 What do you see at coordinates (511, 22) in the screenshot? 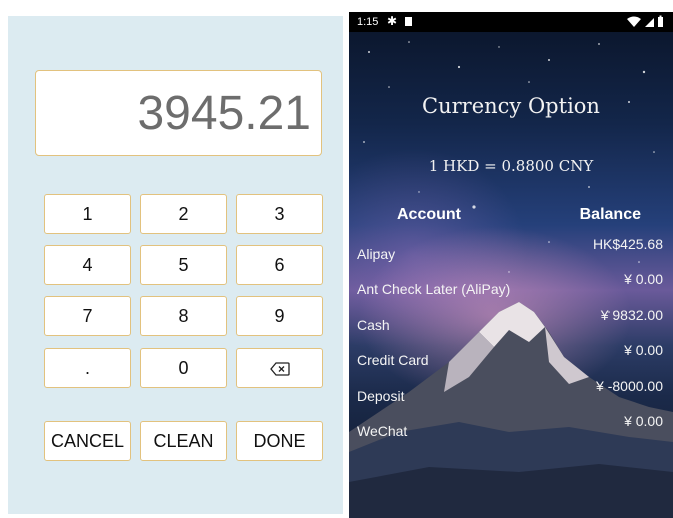
I see `status-bar: 1:15 ✱` at bounding box center [511, 22].